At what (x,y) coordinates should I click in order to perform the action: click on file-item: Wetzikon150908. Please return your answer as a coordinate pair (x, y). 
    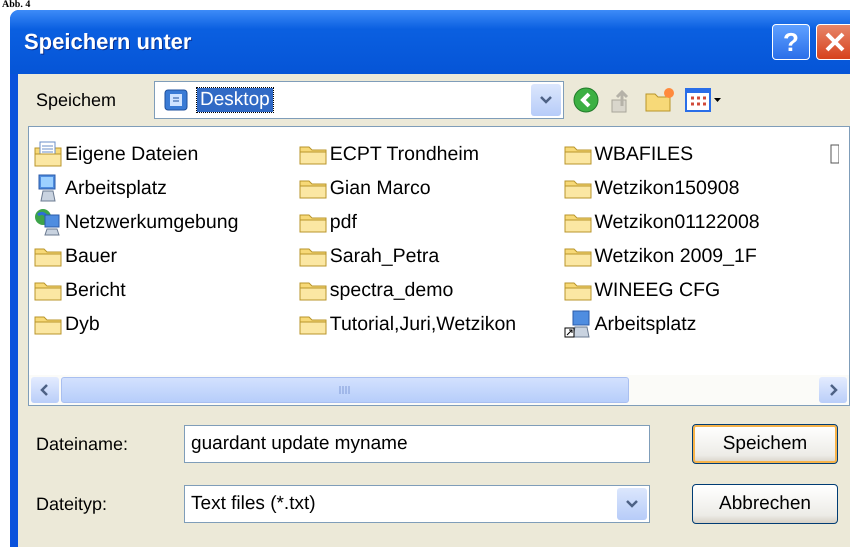
    Looking at the image, I should click on (696, 188).